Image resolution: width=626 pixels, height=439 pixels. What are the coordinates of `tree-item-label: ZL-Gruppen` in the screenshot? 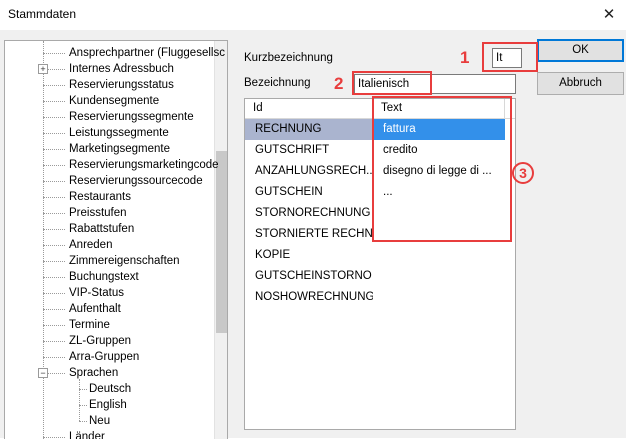 It's located at (100, 341).